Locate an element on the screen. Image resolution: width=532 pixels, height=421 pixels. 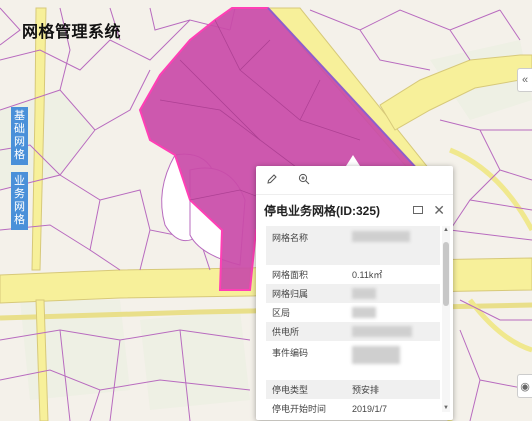
locate-button: ◉ is located at coordinates (524, 386).